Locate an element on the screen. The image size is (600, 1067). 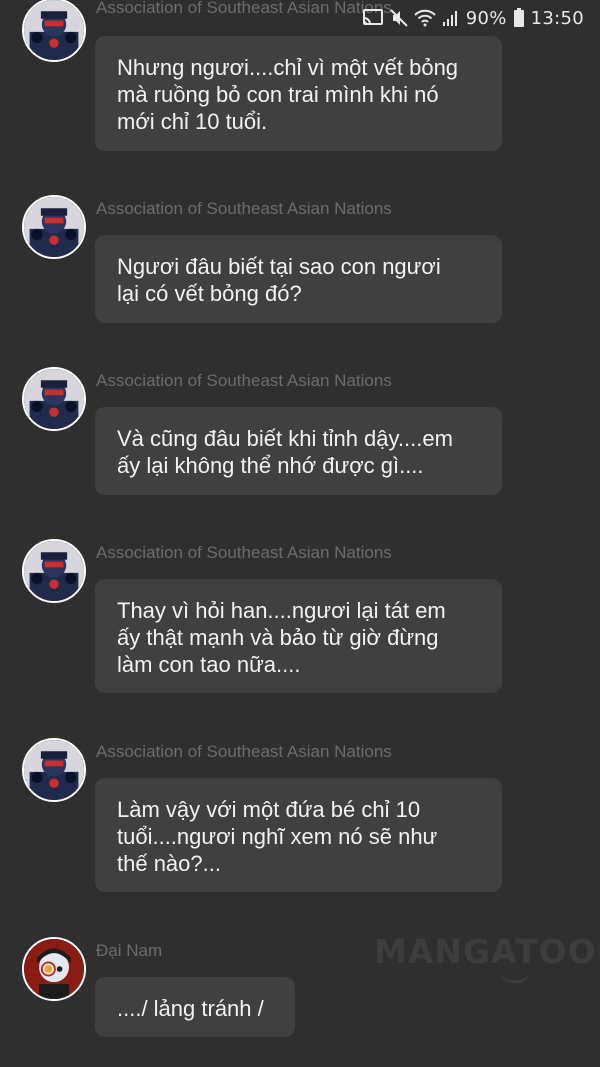
sender-name: Đại Nam is located at coordinates (129, 950).